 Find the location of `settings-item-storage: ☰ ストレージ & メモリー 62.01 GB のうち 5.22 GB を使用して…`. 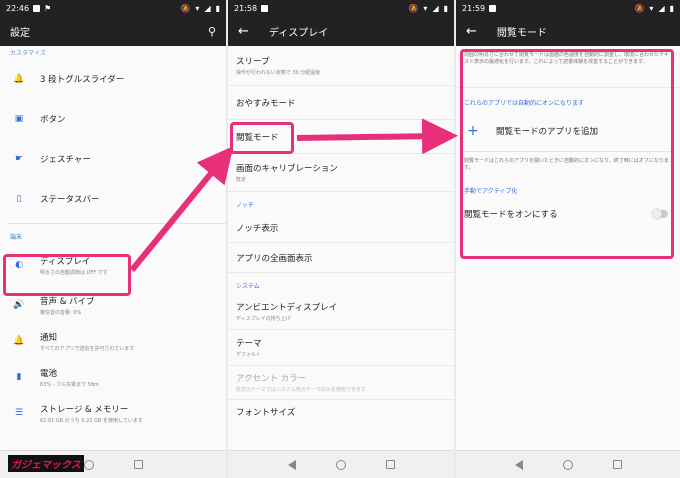

settings-item-storage: ☰ ストレージ & メモリー 62.01 GB のうち 5.22 GB を使用して… is located at coordinates (113, 413).